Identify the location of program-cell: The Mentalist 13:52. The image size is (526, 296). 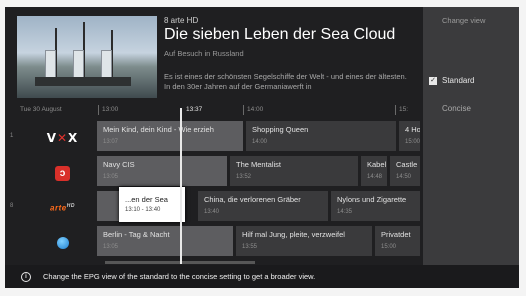
(294, 171).